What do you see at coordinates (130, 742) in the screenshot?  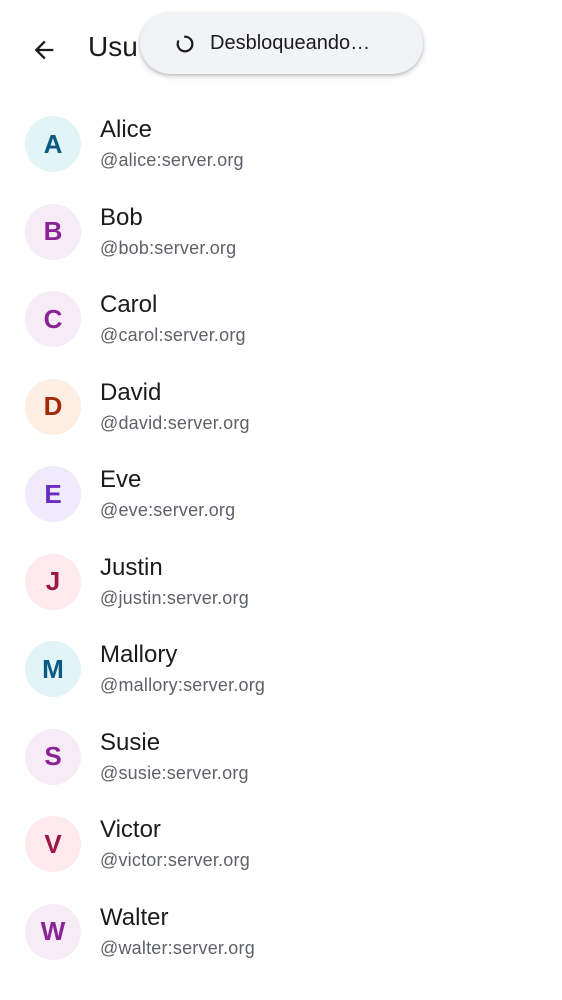 I see `user-display-name: Susie` at bounding box center [130, 742].